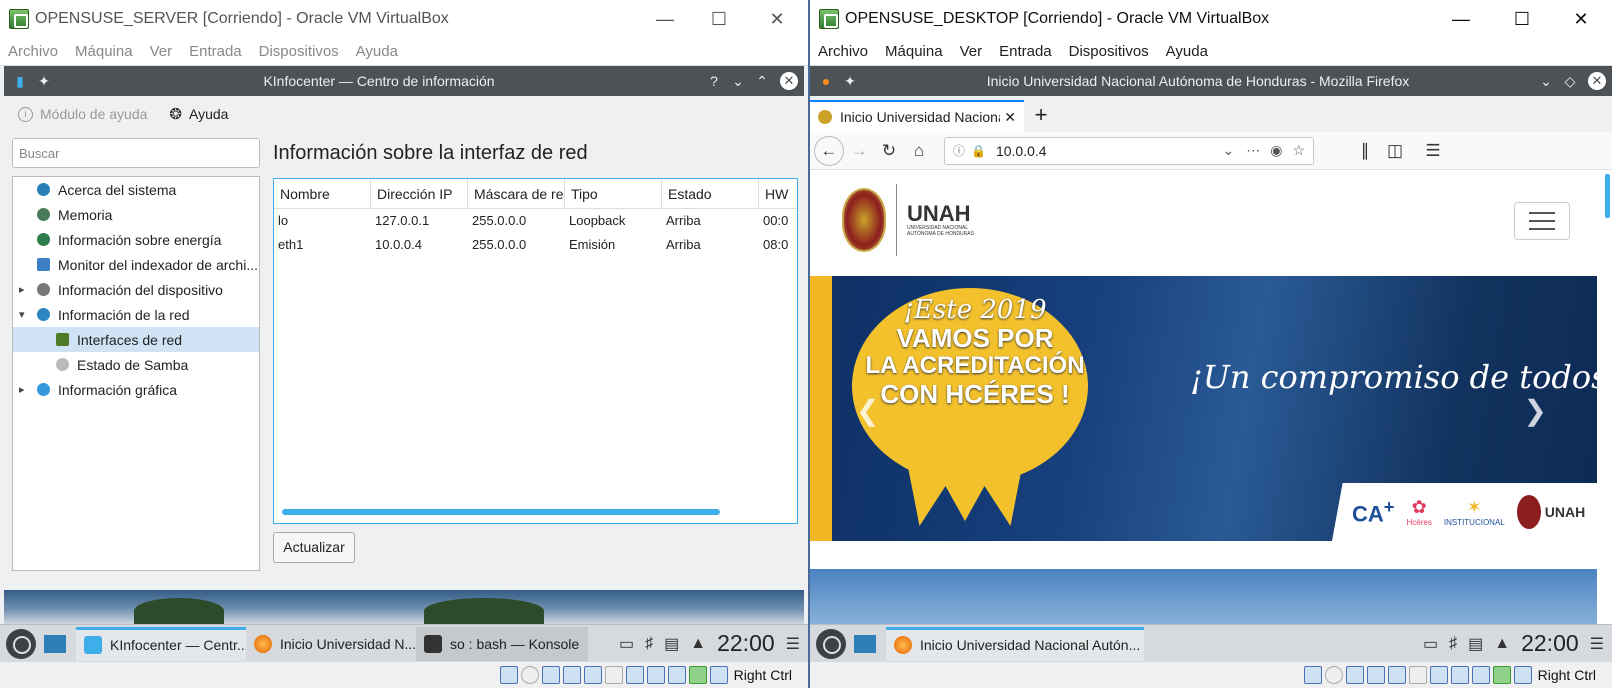  I want to click on carousel-prev-icon: ❮, so click(867, 410).